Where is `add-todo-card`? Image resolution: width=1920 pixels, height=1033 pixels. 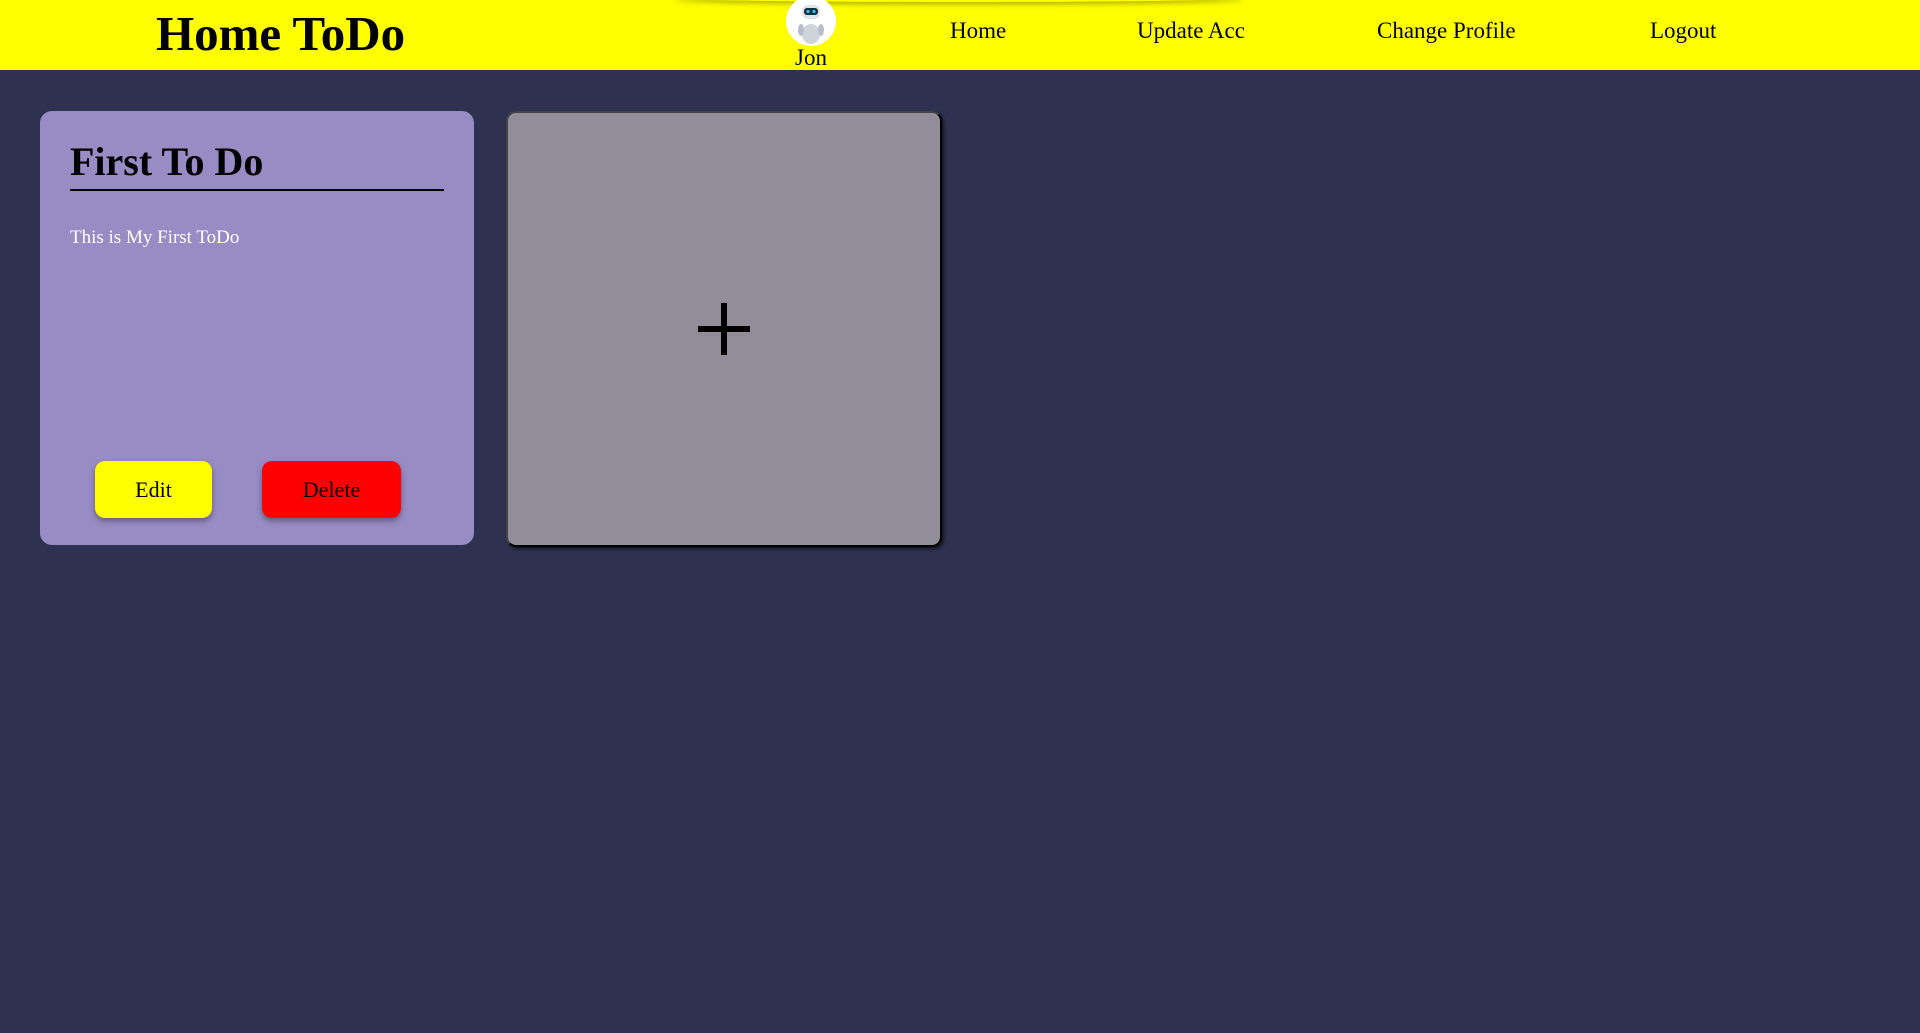 add-todo-card is located at coordinates (724, 329).